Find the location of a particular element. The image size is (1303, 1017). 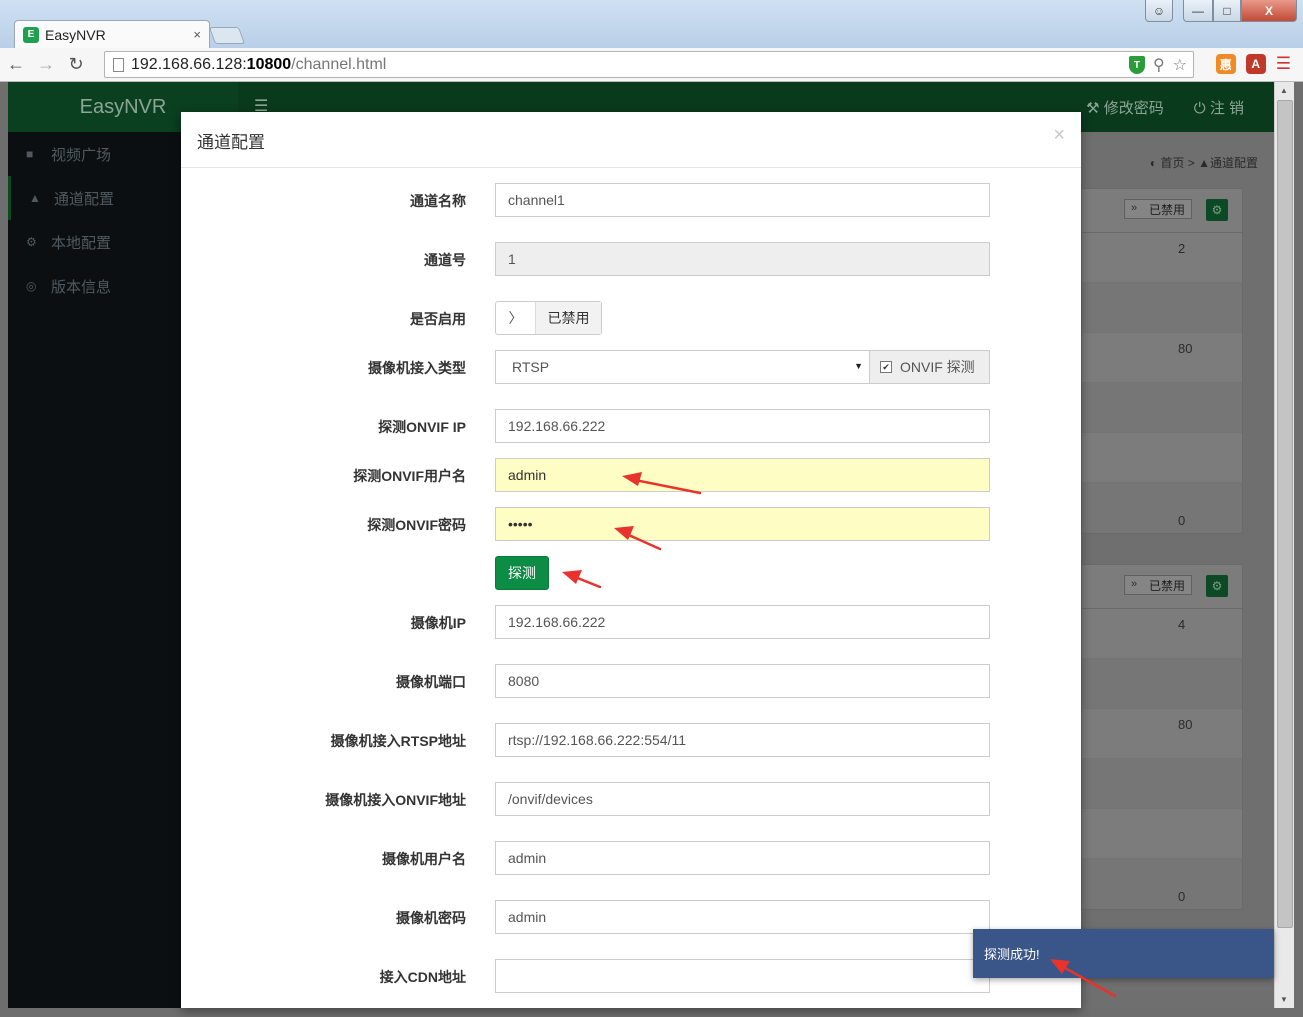

row-channel-name: 通道名称 is located at coordinates (631, 200).